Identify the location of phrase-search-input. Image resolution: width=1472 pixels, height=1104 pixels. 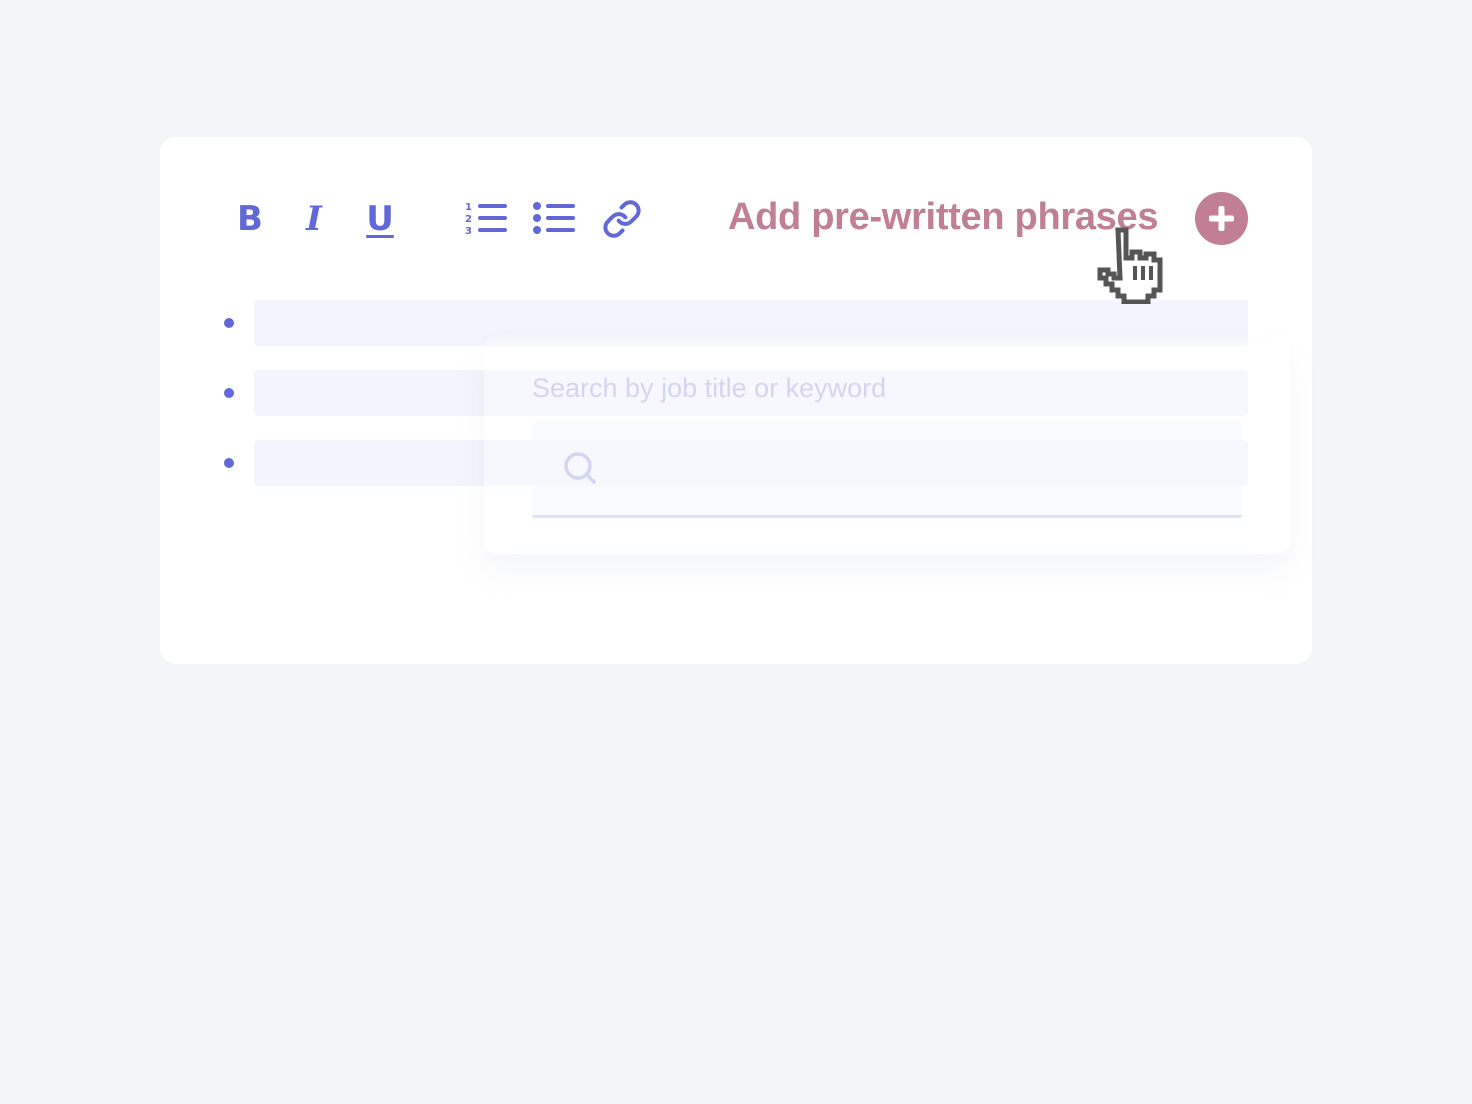
(887, 469).